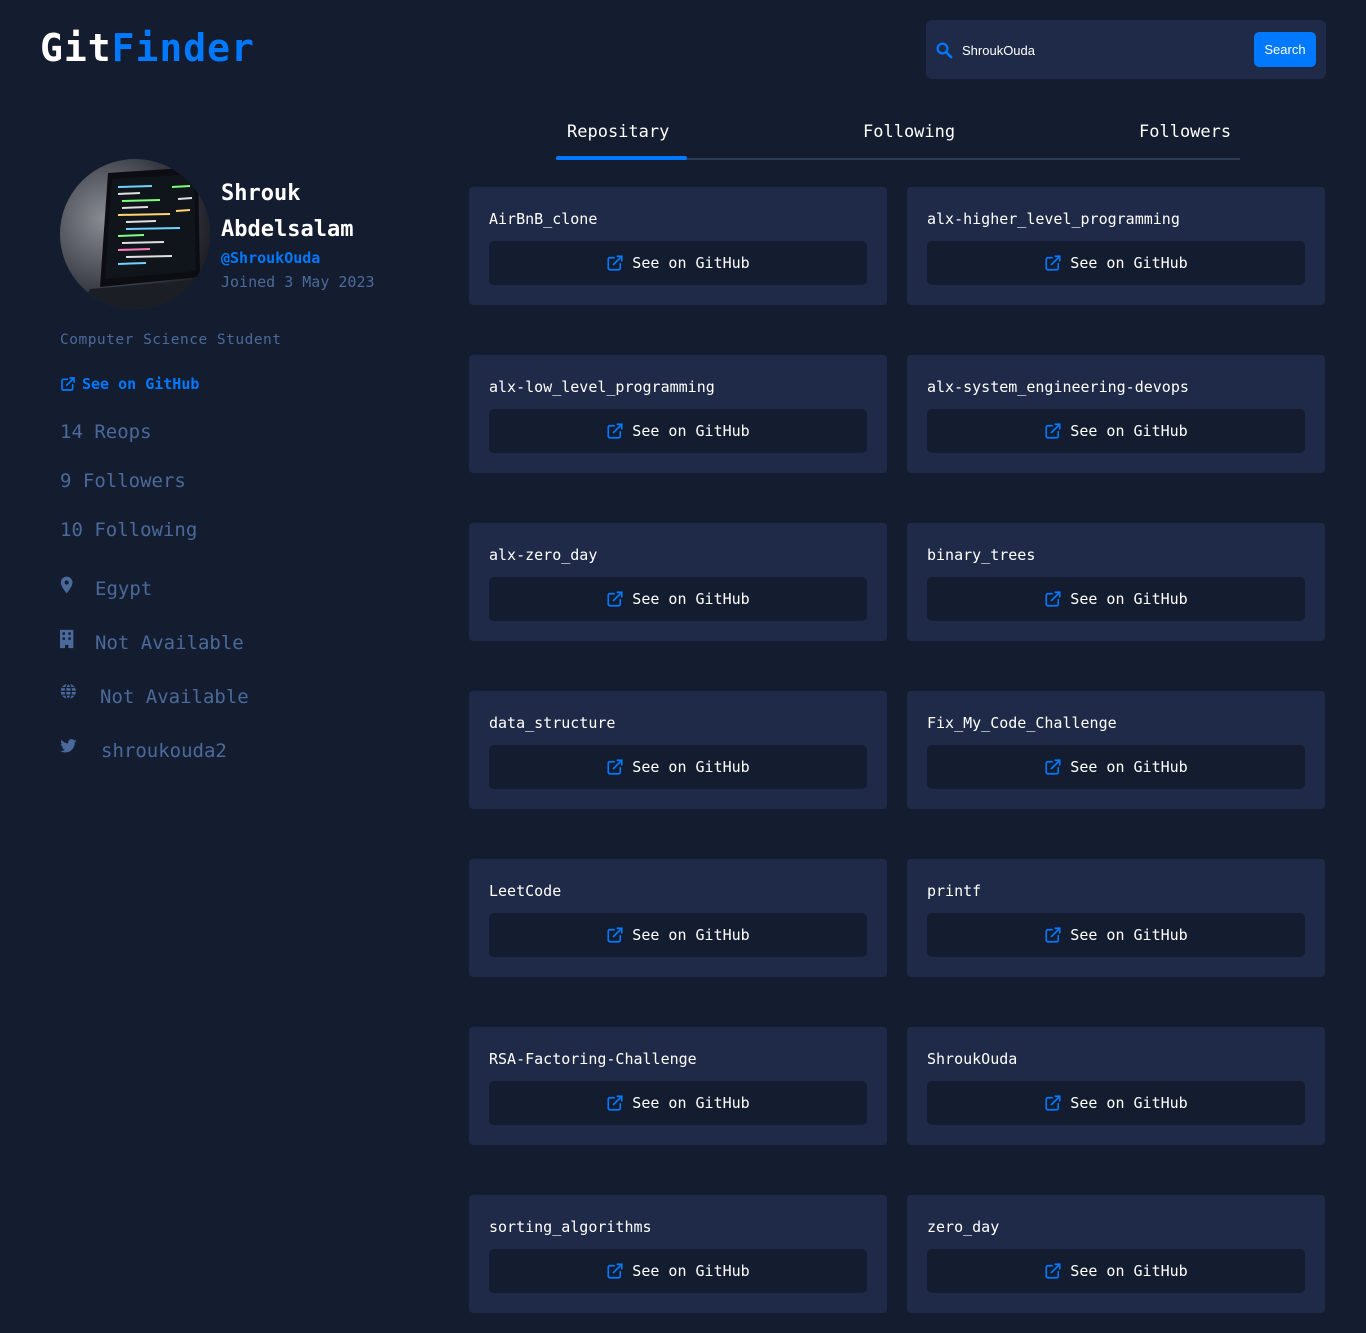 The image size is (1366, 1333). I want to click on repo-name: Fix_My_Code_Challenge, so click(1022, 723).